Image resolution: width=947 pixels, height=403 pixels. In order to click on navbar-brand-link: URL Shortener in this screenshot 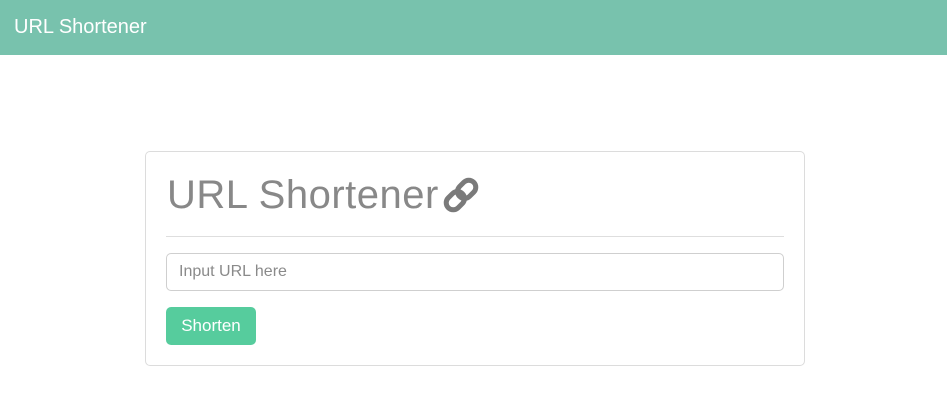, I will do `click(80, 27)`.